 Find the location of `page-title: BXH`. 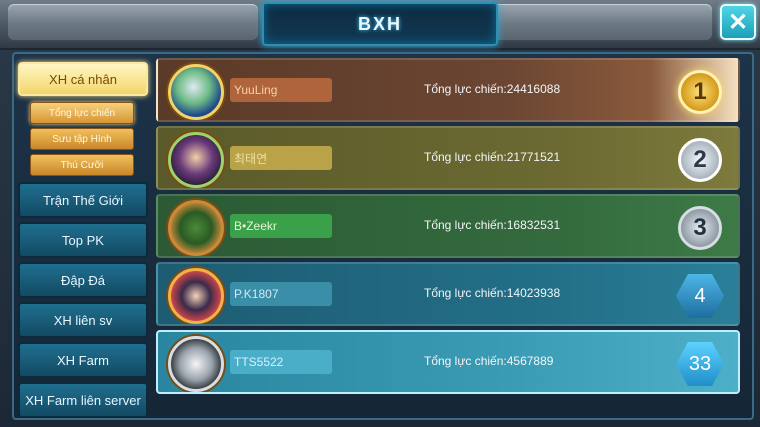

page-title: BXH is located at coordinates (379, 23).